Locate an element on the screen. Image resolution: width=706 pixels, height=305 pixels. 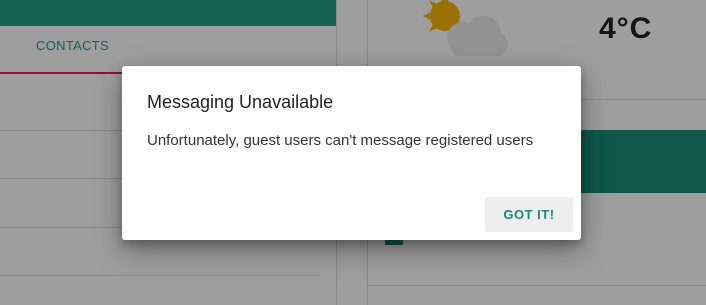
dialog-title: Messaging Unavailable is located at coordinates (240, 102).